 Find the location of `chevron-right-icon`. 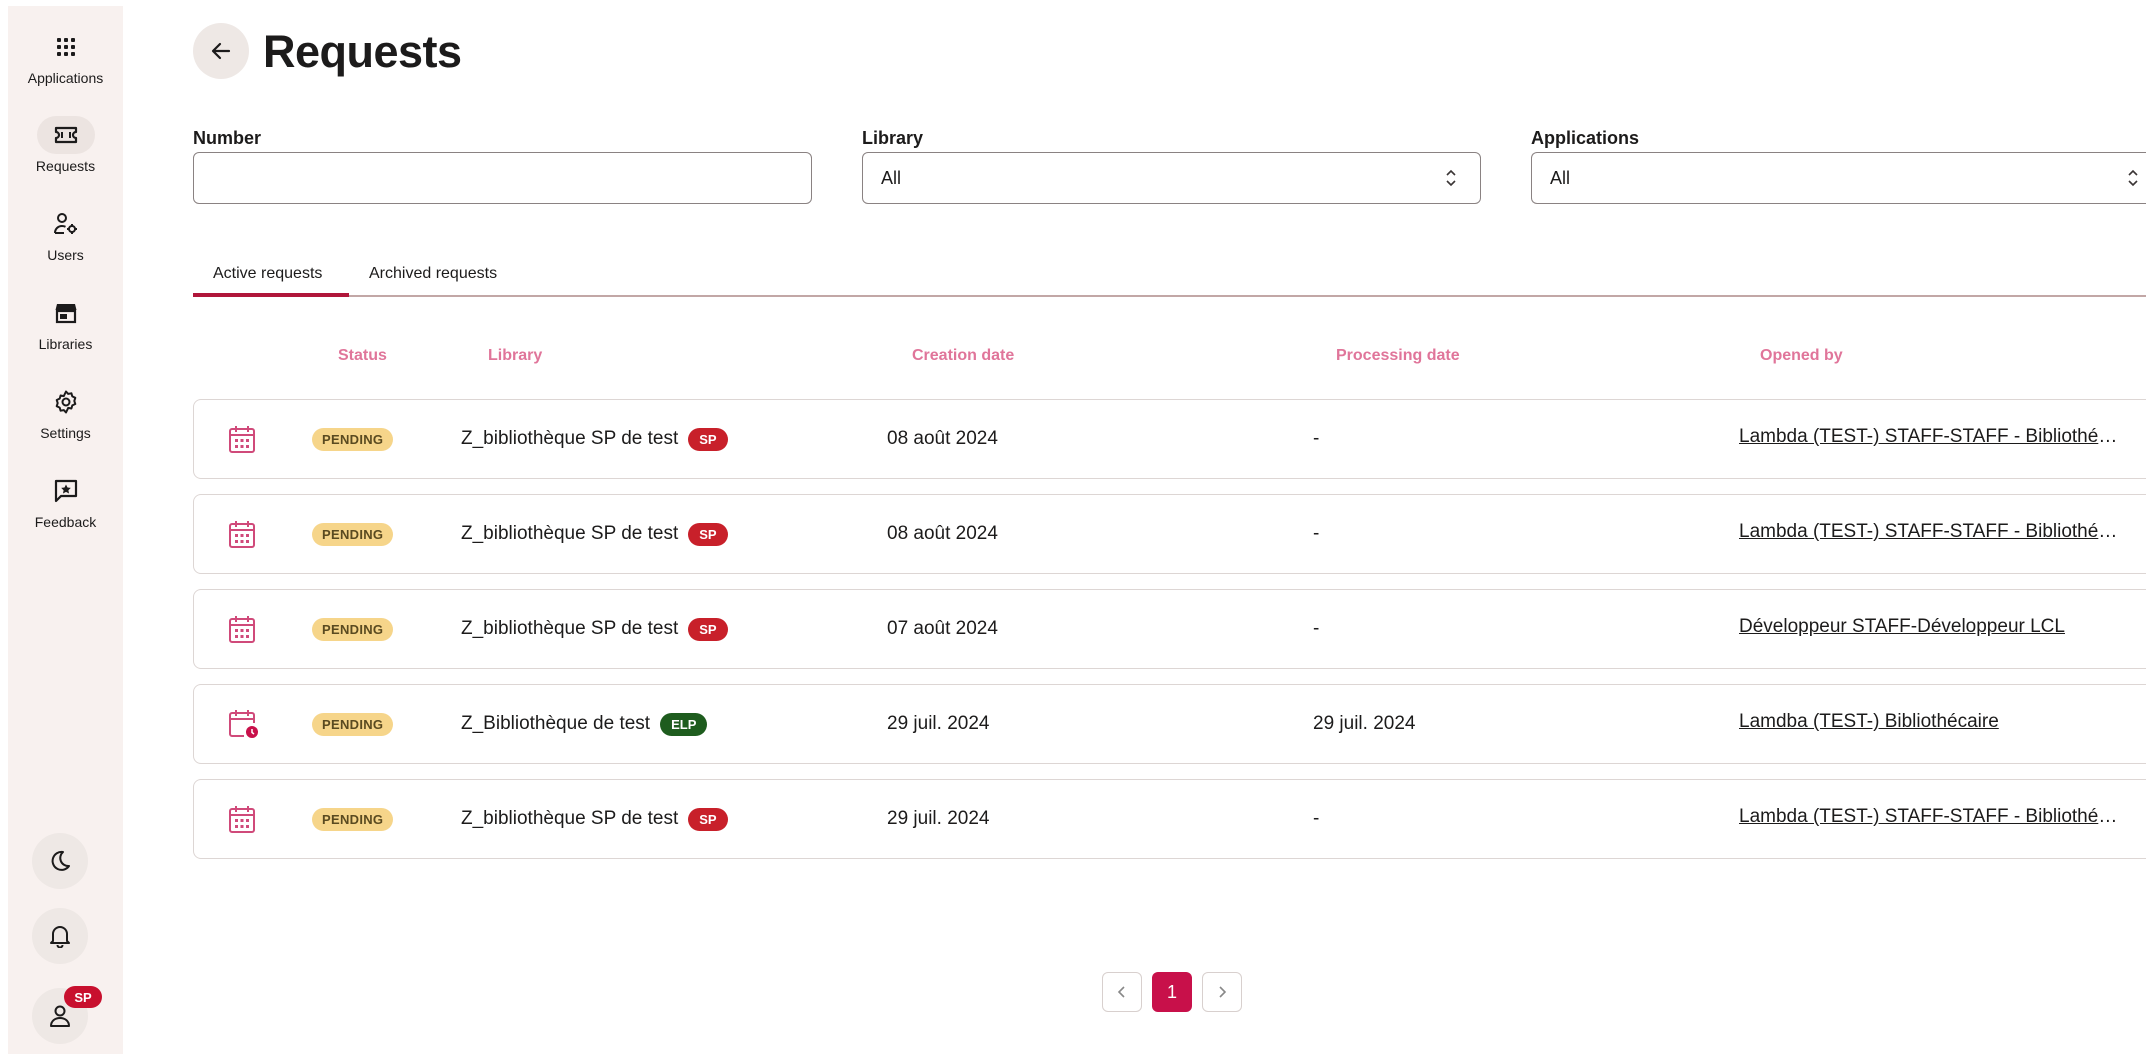

chevron-right-icon is located at coordinates (1223, 992).